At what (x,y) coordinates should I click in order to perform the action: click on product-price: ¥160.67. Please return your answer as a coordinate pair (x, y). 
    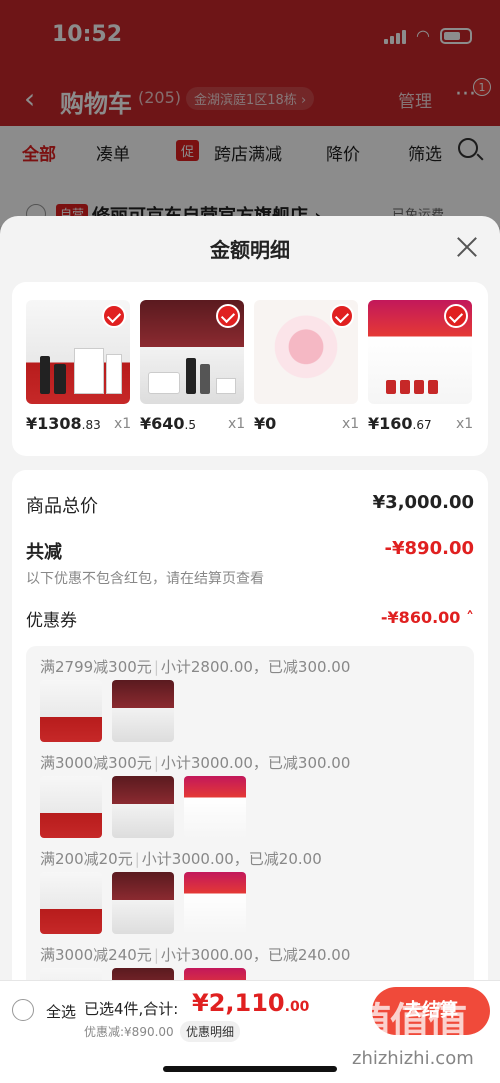
    Looking at the image, I should click on (400, 423).